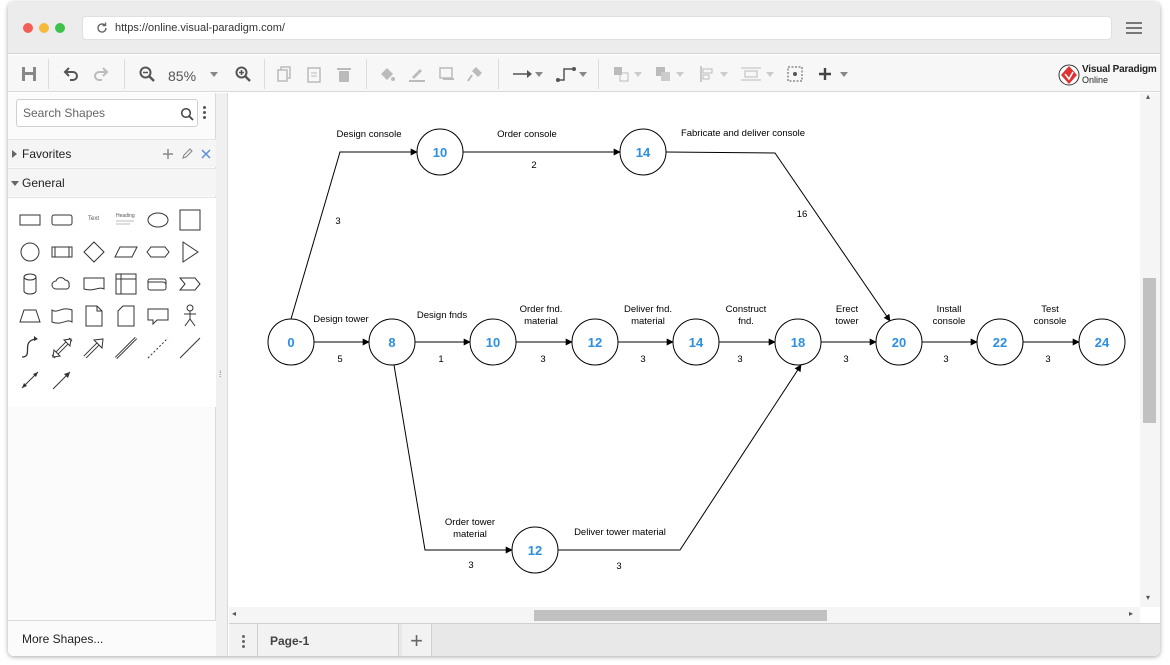  What do you see at coordinates (620, 532) in the screenshot?
I see `activity-label: Deliver tower material` at bounding box center [620, 532].